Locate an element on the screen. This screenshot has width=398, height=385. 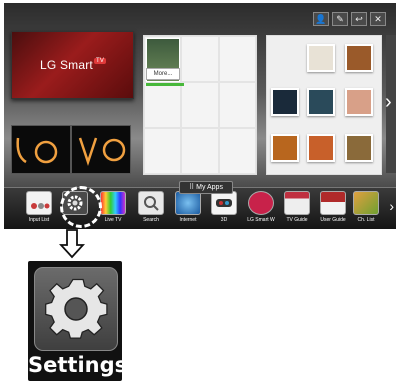
settings-app-tile: Settings is located at coordinates (78, 321).